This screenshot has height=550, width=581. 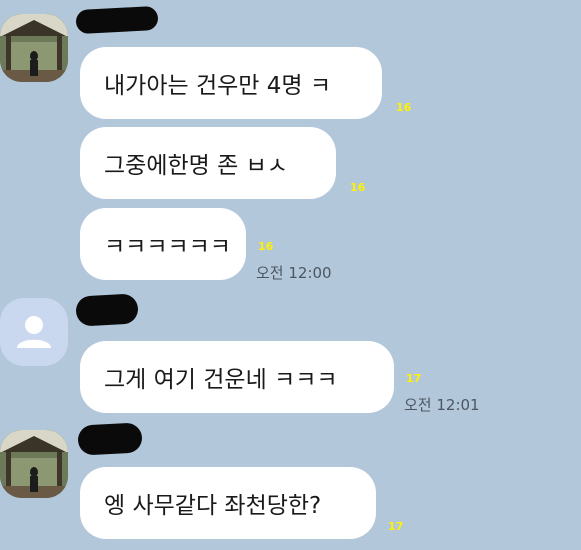 I want to click on message-text: ㅋㅋㅋㅋㅋㅋ, so click(x=167, y=247).